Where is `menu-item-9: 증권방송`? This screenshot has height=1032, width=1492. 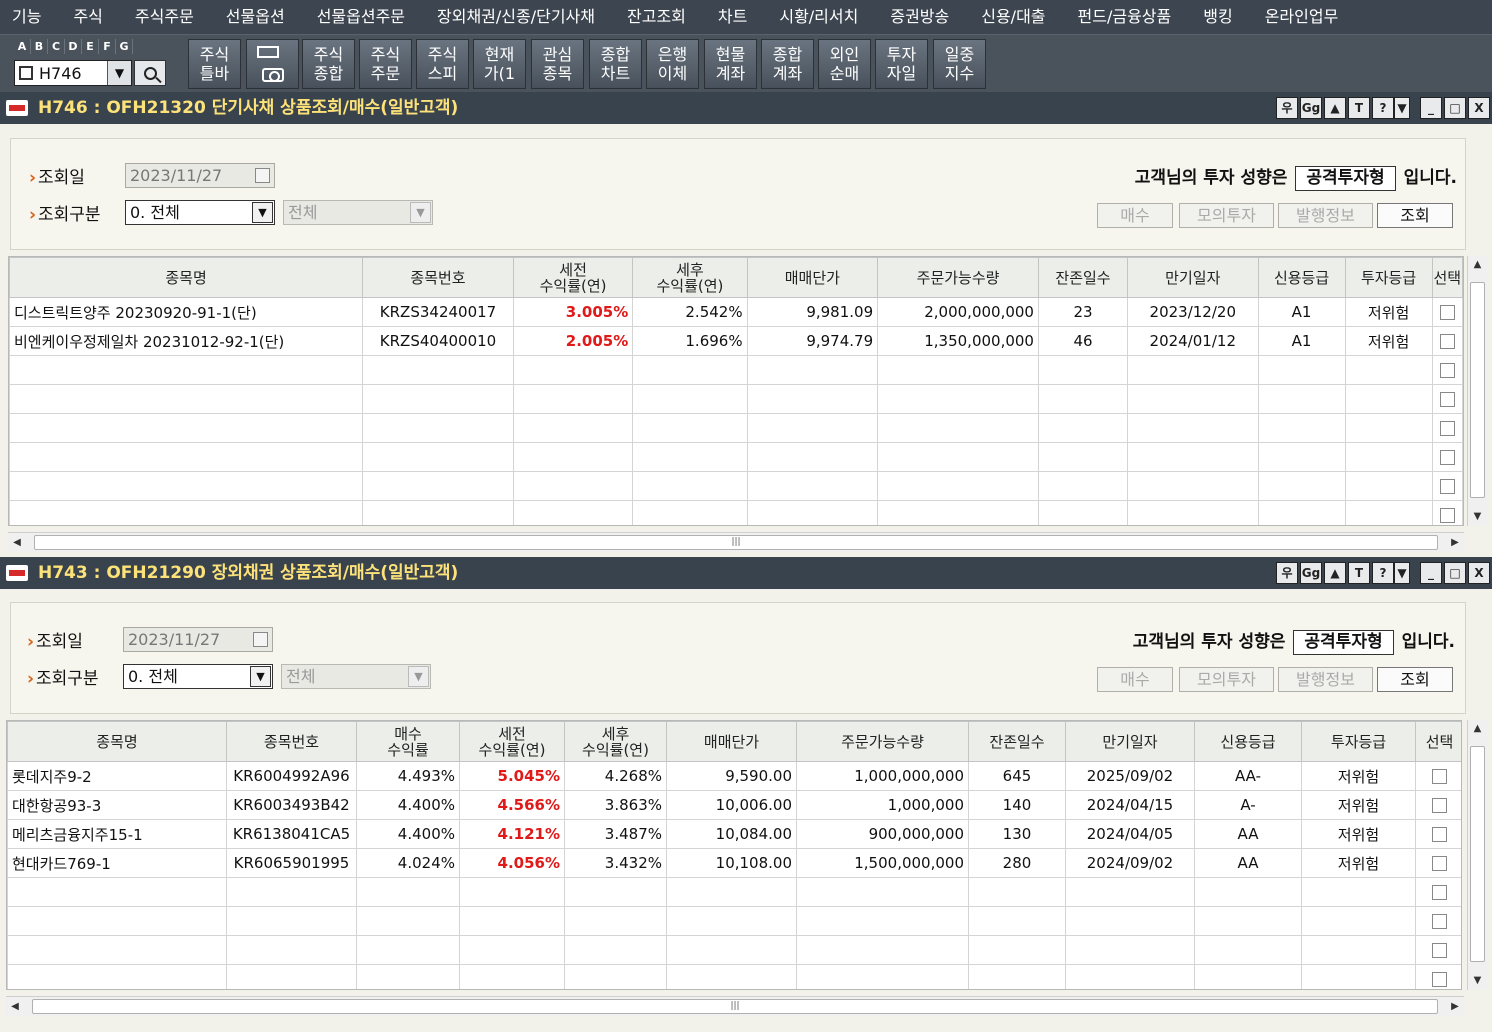 menu-item-9: 증권방송 is located at coordinates (919, 17).